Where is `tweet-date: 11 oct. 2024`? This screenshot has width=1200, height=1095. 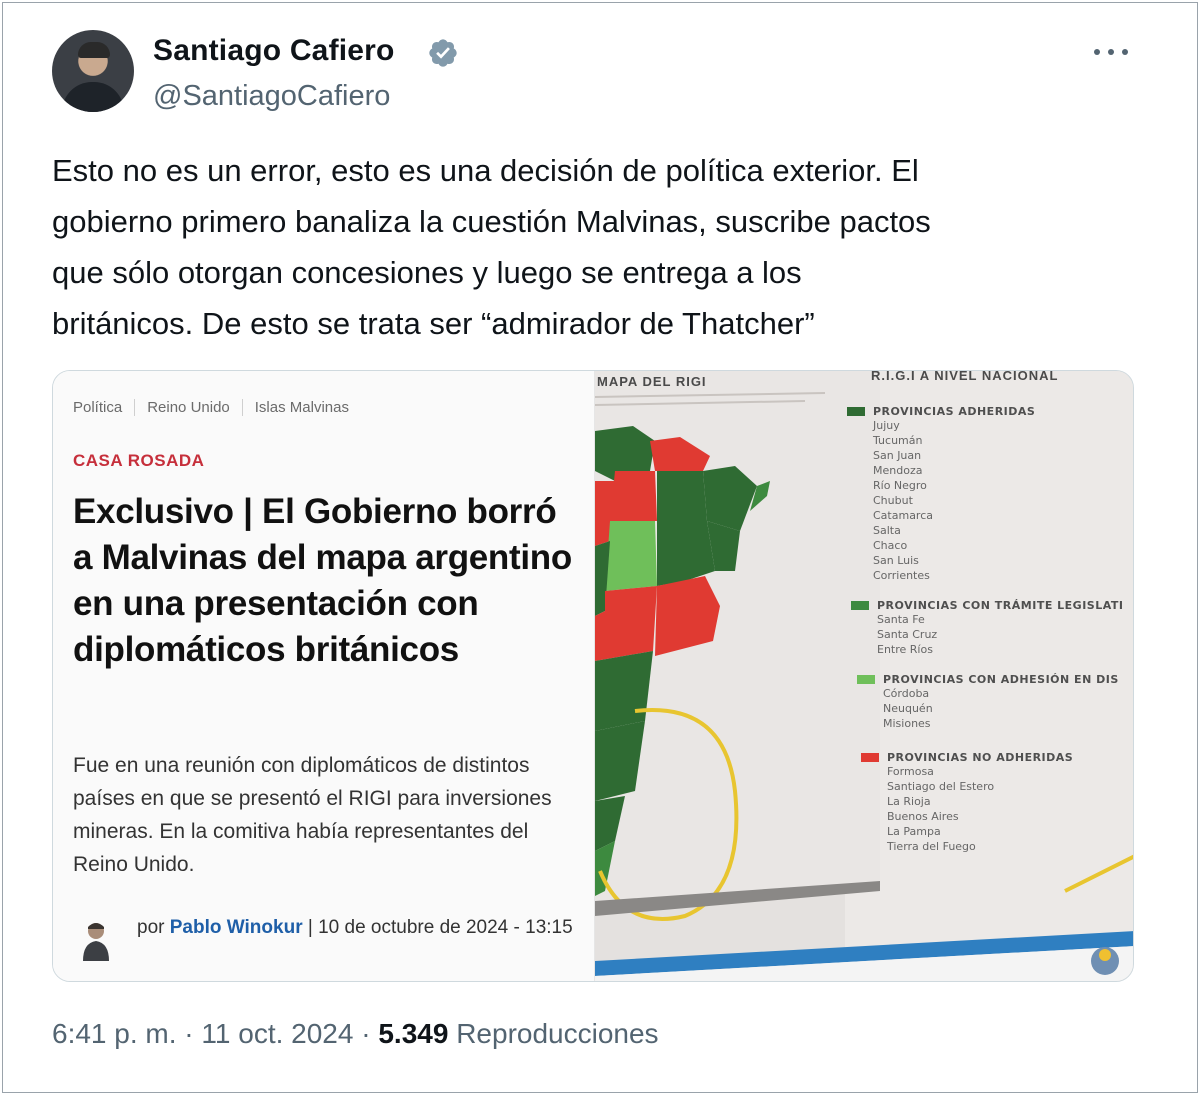
tweet-date: 11 oct. 2024 is located at coordinates (277, 1034).